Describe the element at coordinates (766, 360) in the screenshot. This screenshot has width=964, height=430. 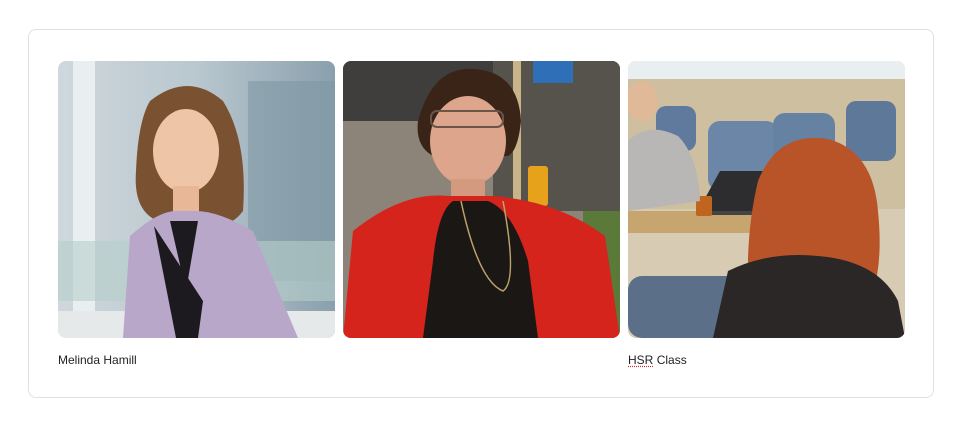
I see `gallery-caption-3: HSR Class` at that location.